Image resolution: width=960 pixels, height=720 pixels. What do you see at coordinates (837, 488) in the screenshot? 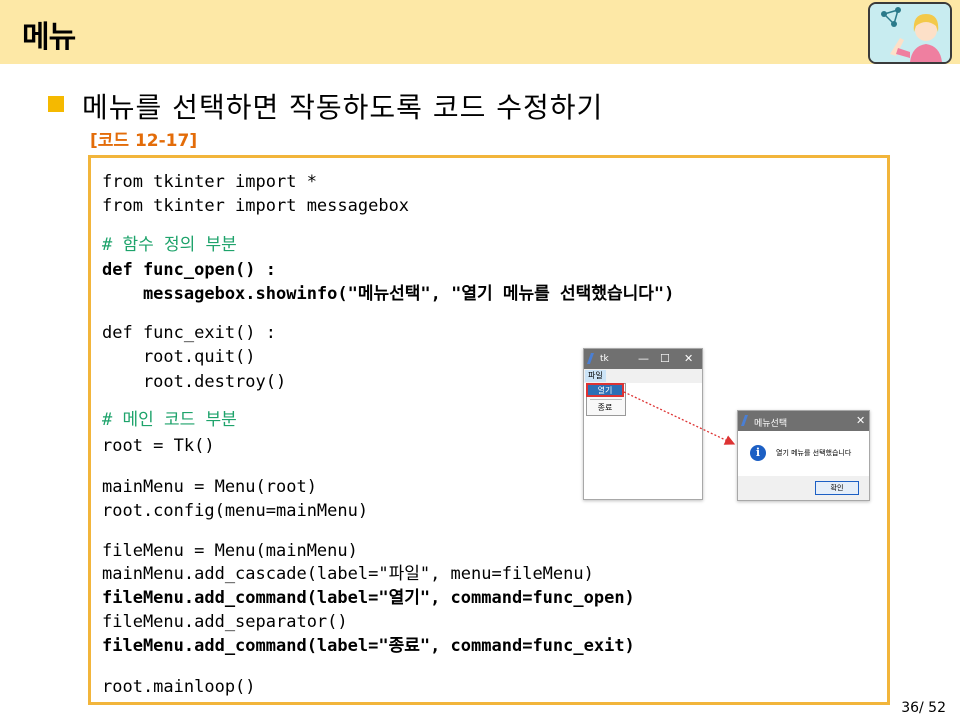
I see `ok-button: 확인` at bounding box center [837, 488].